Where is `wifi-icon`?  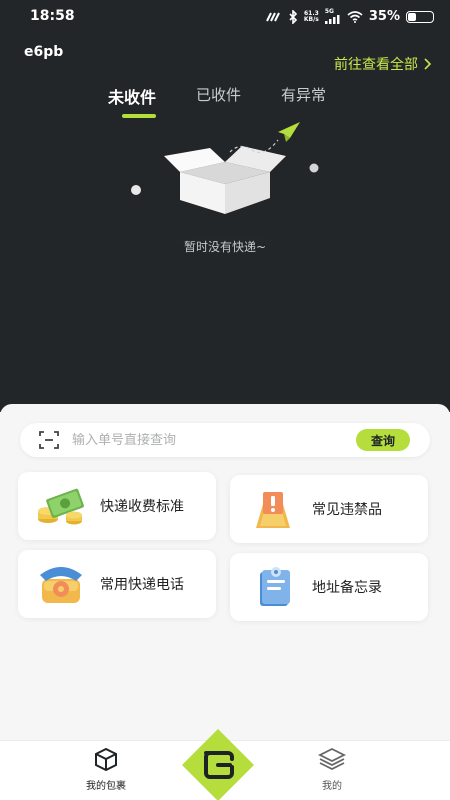
wifi-icon is located at coordinates (355, 16).